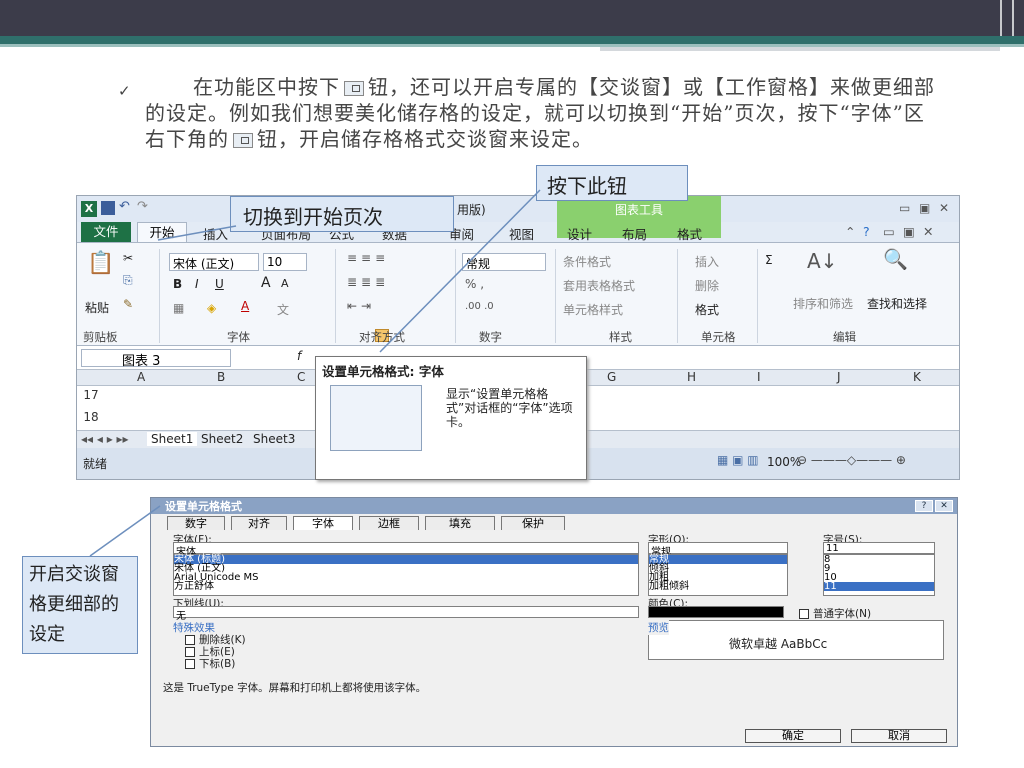 The height and width of the screenshot is (768, 1024). I want to click on col-header: K, so click(917, 377).